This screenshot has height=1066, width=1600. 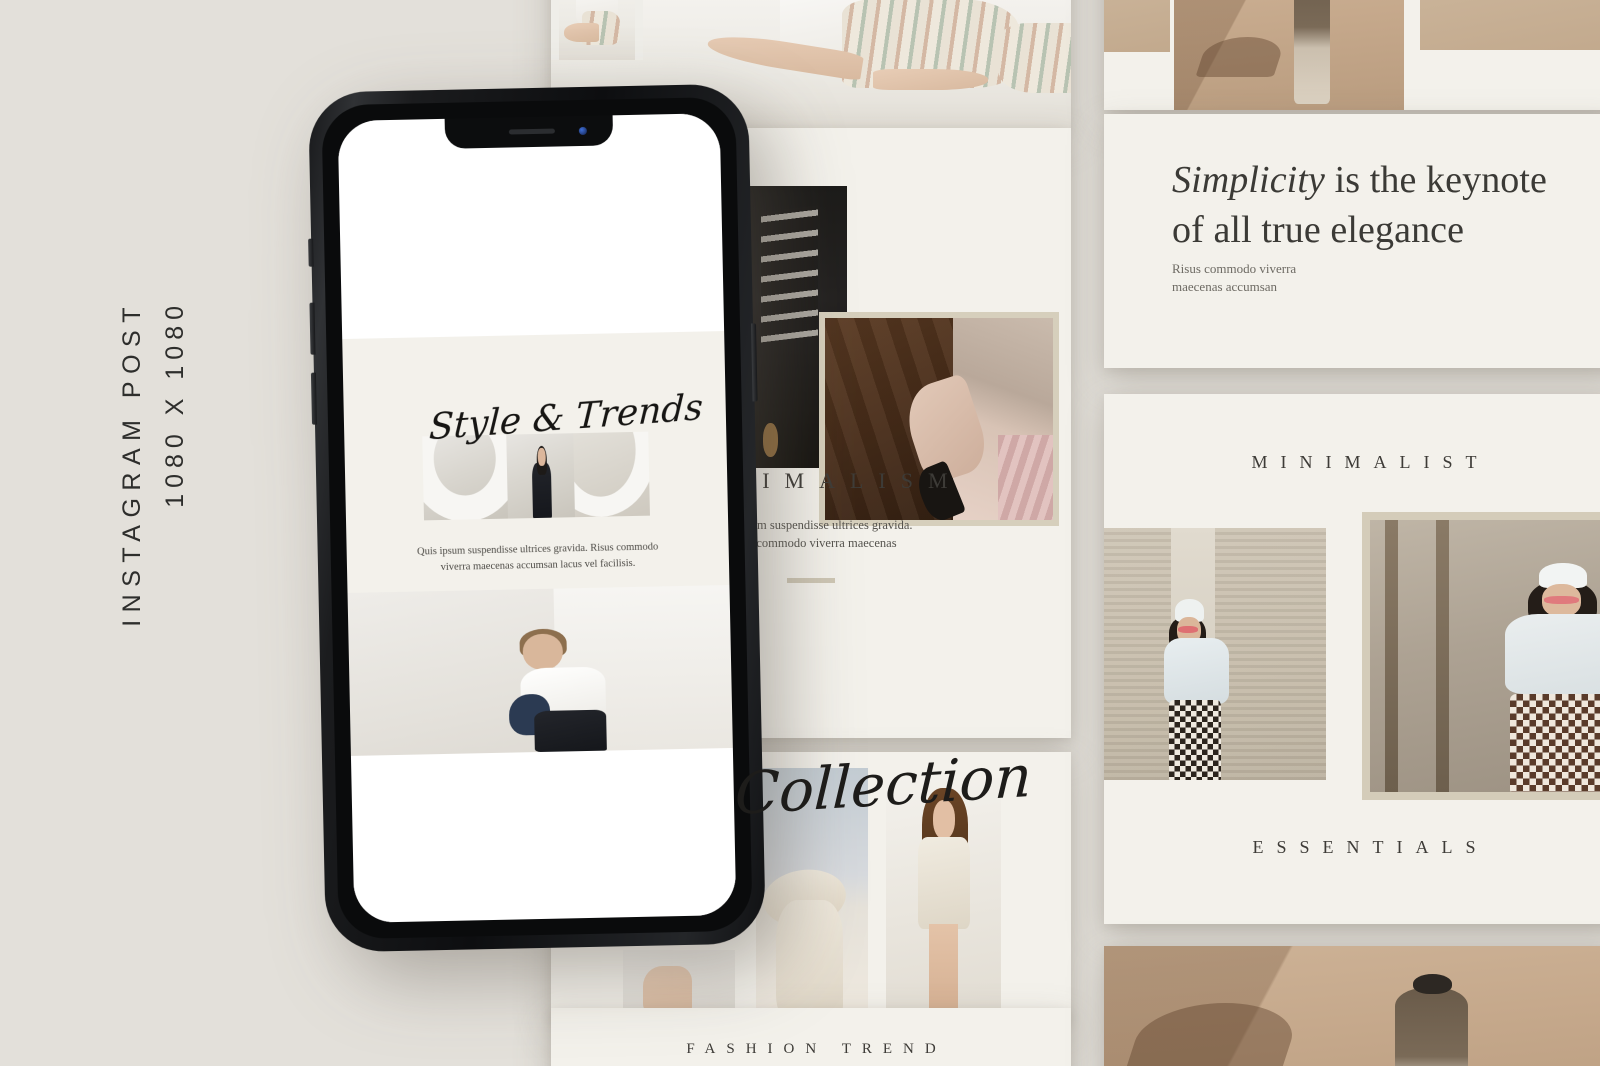 I want to click on photo-sliver-seated-woman, so click(x=597, y=30).